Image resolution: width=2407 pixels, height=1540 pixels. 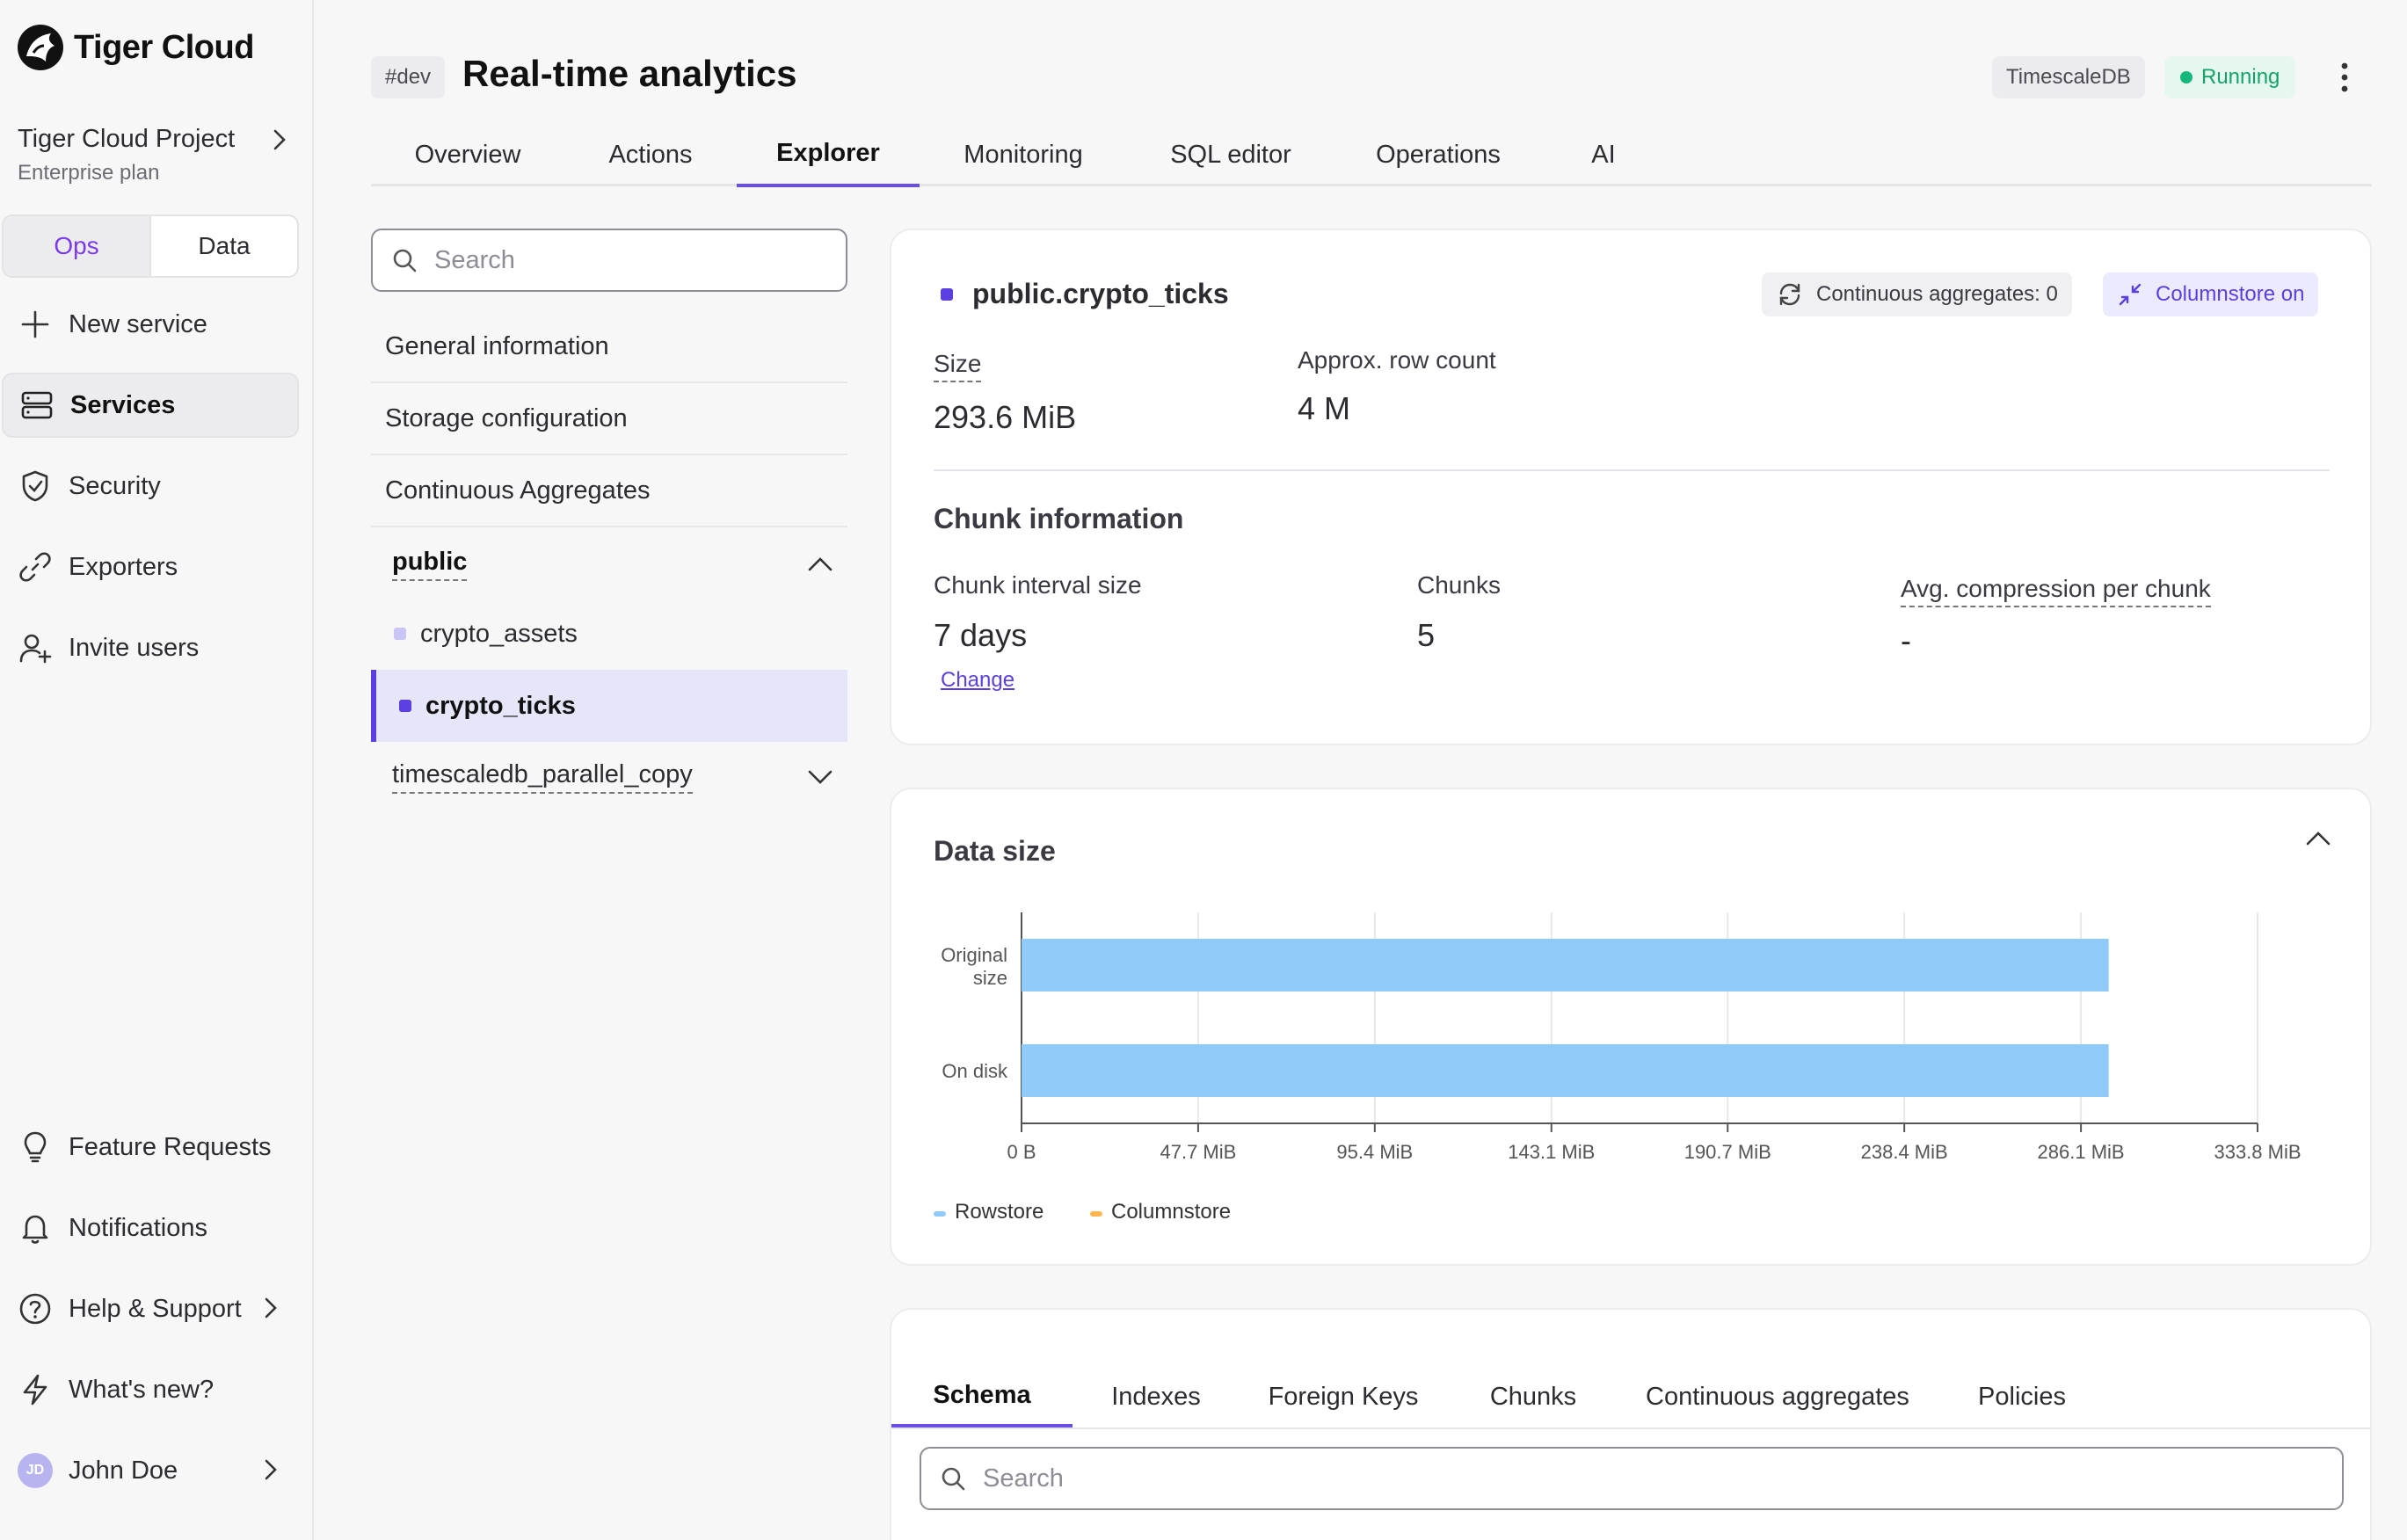 I want to click on row-count-value: 4 M, so click(x=1324, y=408).